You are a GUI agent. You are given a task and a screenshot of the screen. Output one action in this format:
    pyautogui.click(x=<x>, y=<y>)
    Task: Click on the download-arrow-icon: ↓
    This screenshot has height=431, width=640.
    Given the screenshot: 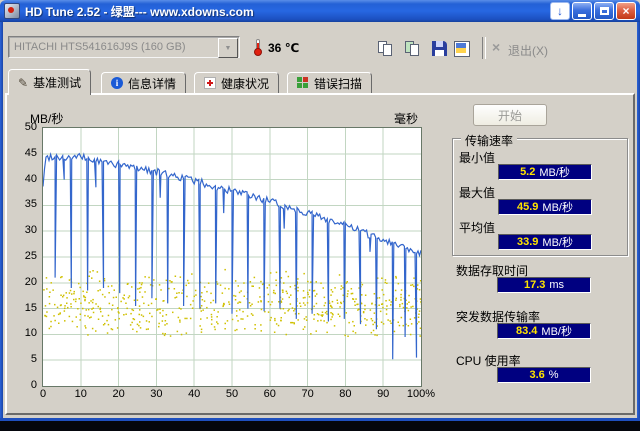 What is the action you would take?
    pyautogui.click(x=560, y=11)
    